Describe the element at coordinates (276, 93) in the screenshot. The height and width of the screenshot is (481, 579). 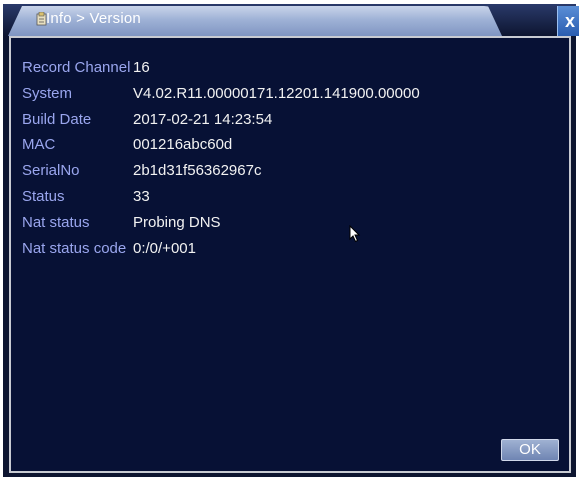
I see `info-value: V4.02.R11.00000171.12201.141900.00000` at that location.